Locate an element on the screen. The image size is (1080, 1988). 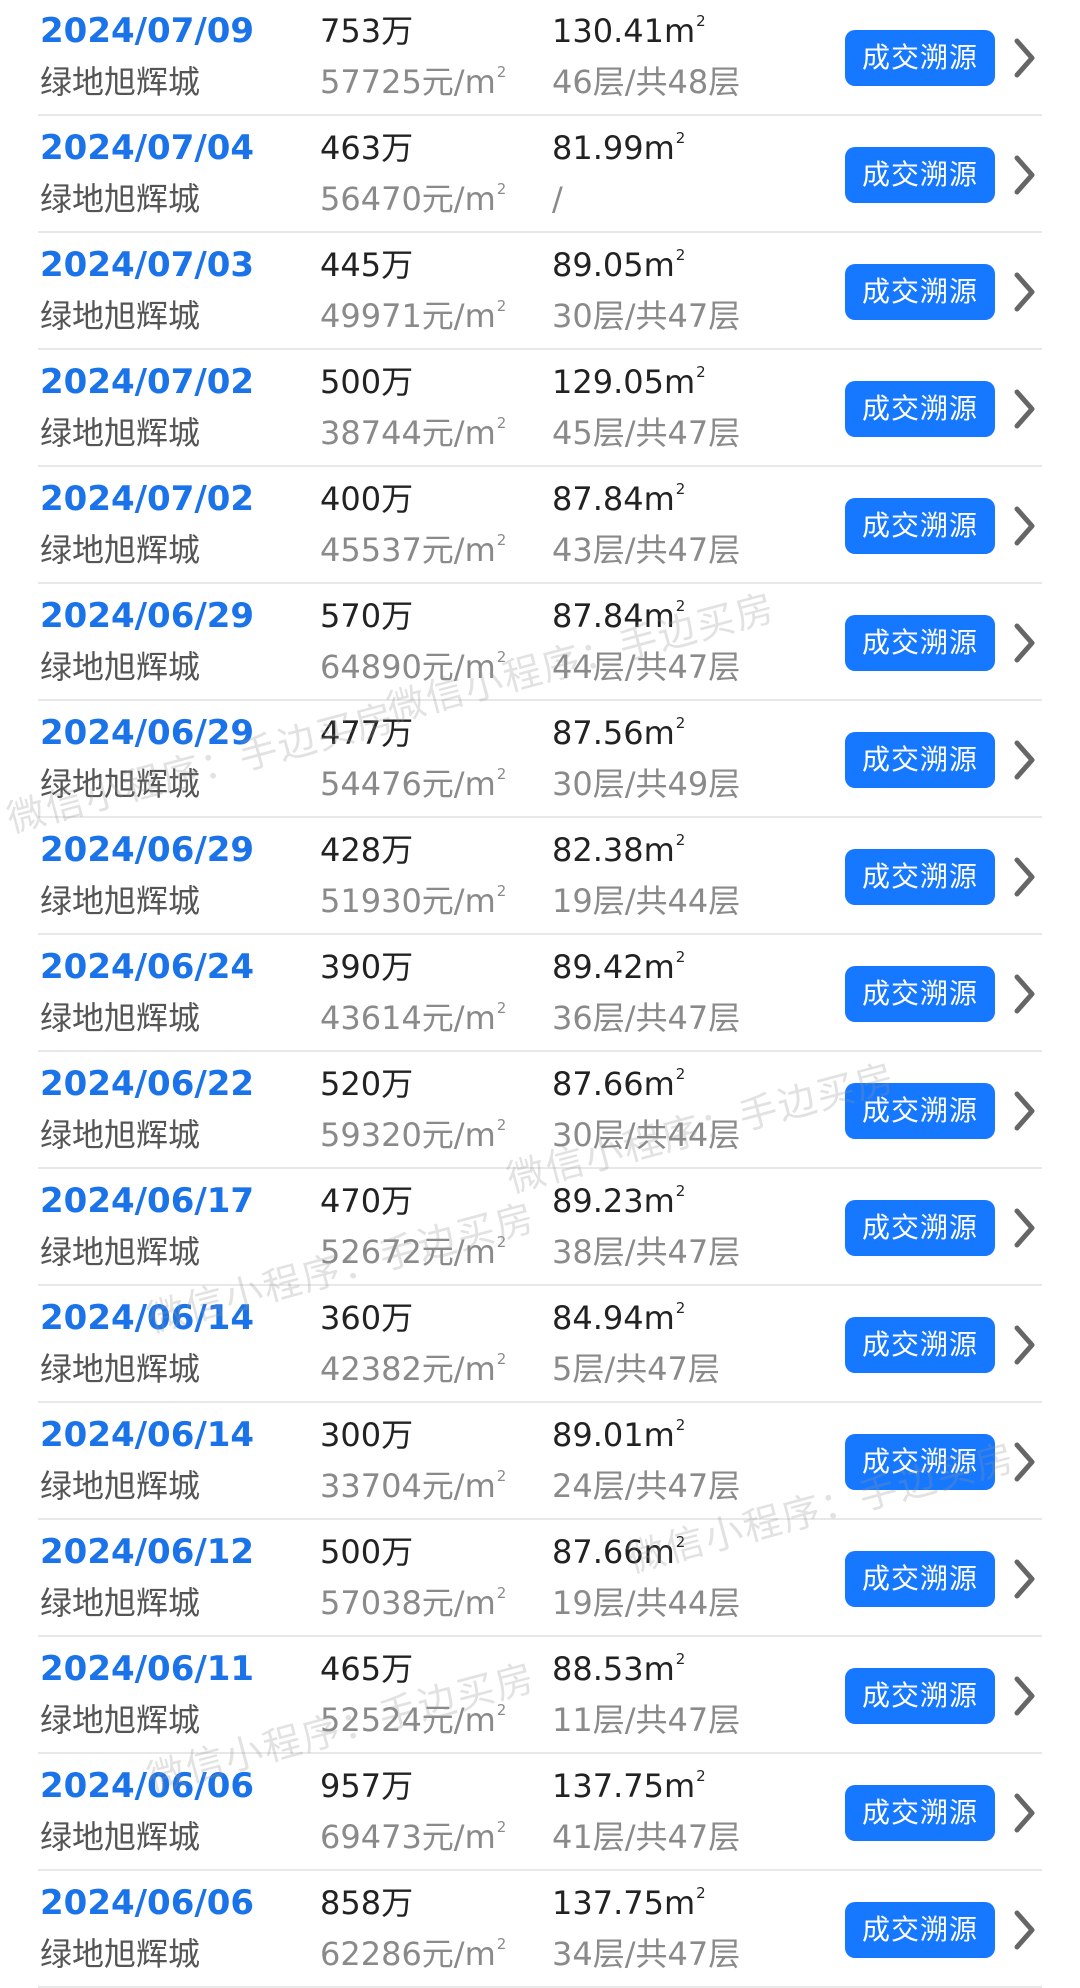
unit-price-text: 52524元/m is located at coordinates (408, 1720).